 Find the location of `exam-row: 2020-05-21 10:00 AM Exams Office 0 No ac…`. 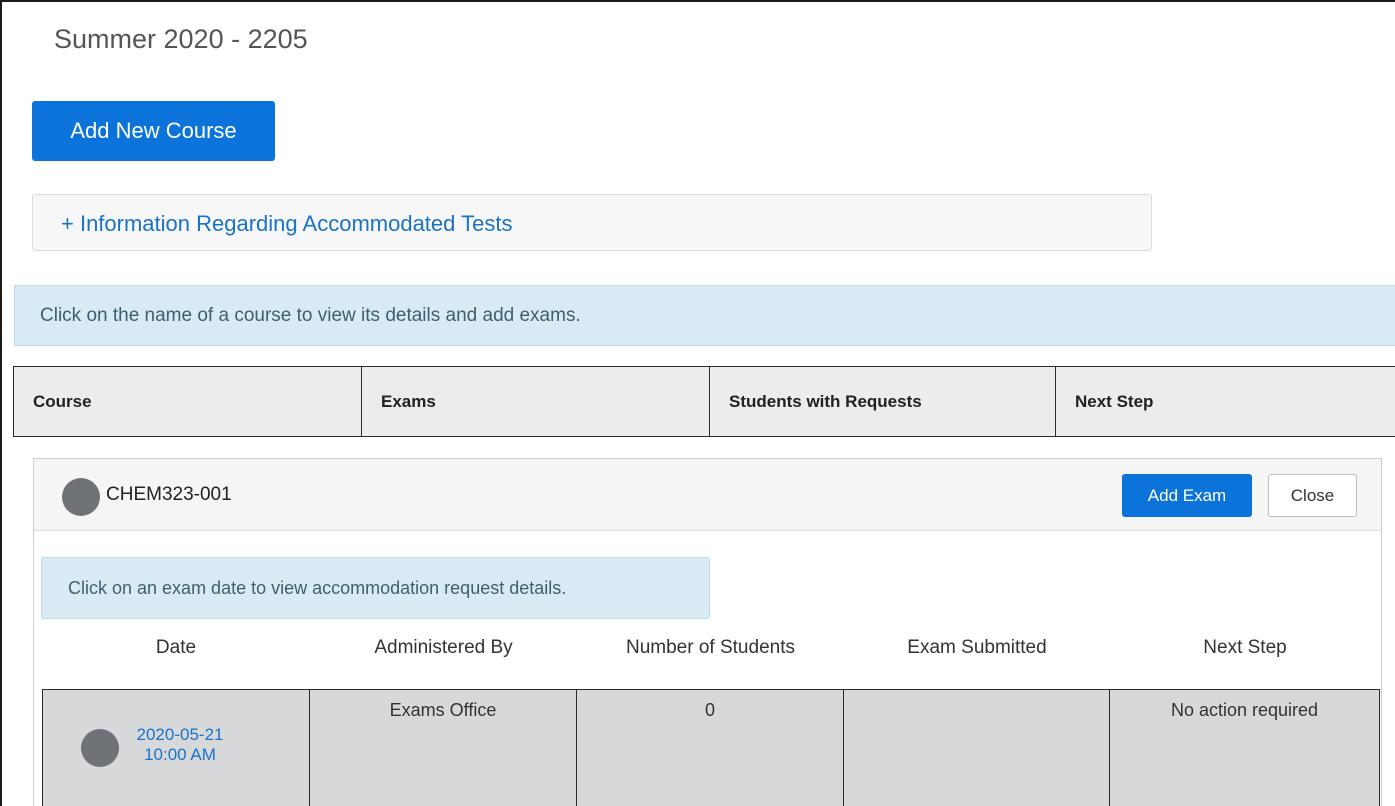

exam-row: 2020-05-21 10:00 AM Exams Office 0 No ac… is located at coordinates (711, 747).